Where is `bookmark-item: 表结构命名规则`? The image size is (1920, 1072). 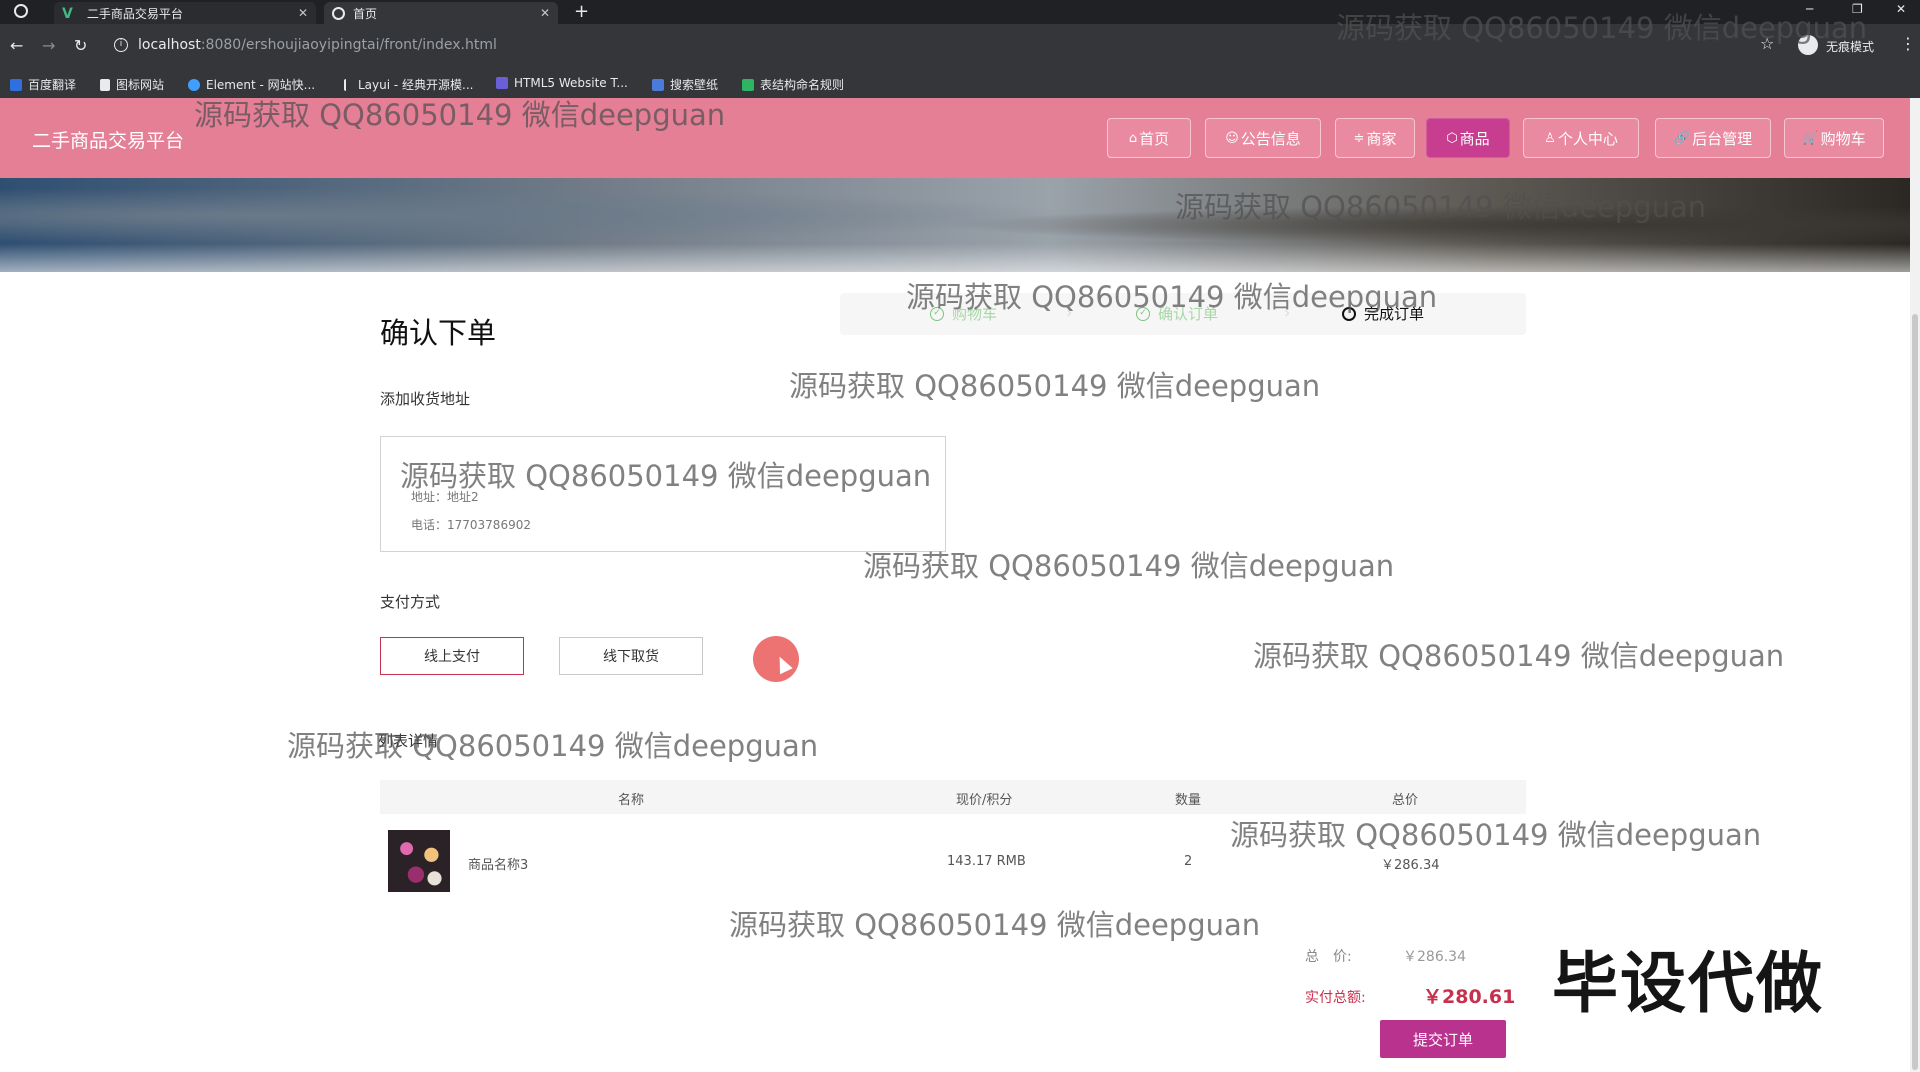
bookmark-item: 表结构命名规则 is located at coordinates (793, 84).